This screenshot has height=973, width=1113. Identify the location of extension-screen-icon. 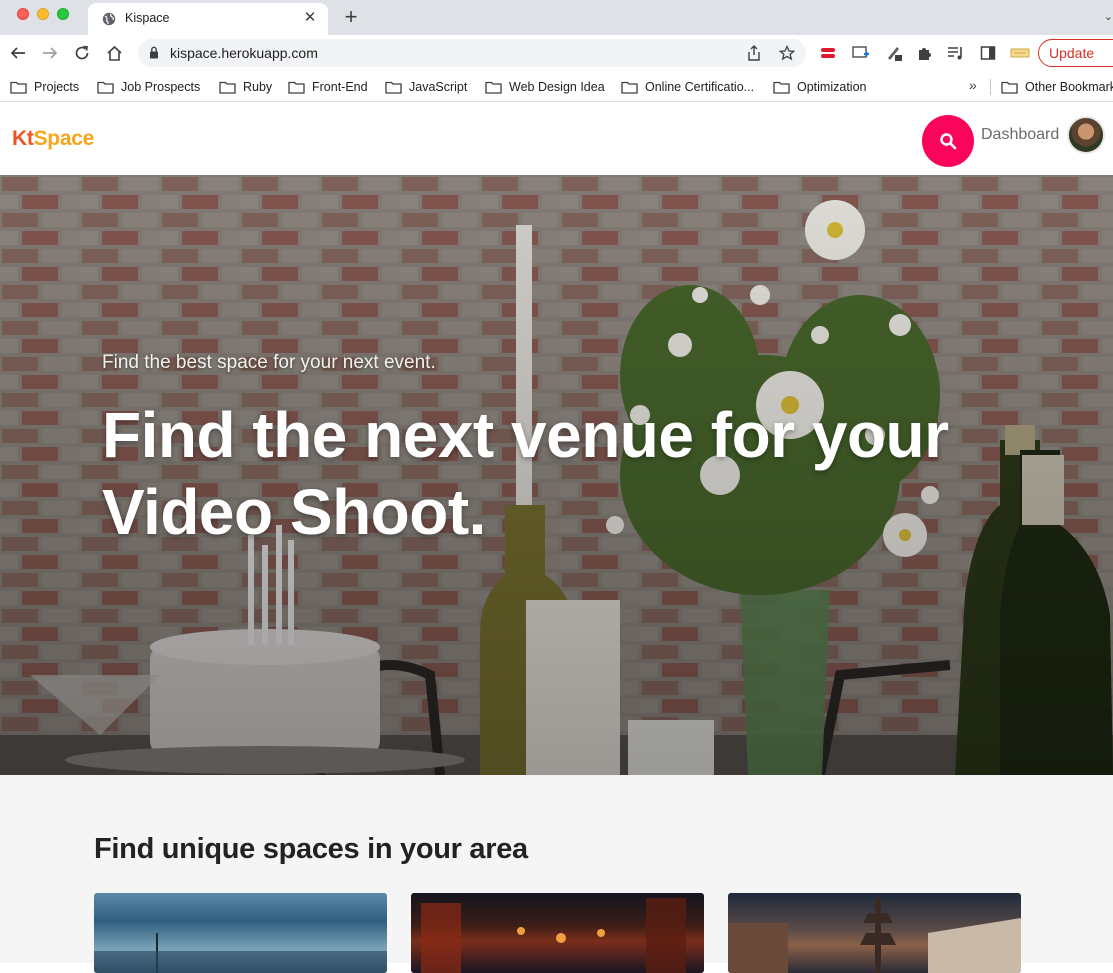
(861, 53).